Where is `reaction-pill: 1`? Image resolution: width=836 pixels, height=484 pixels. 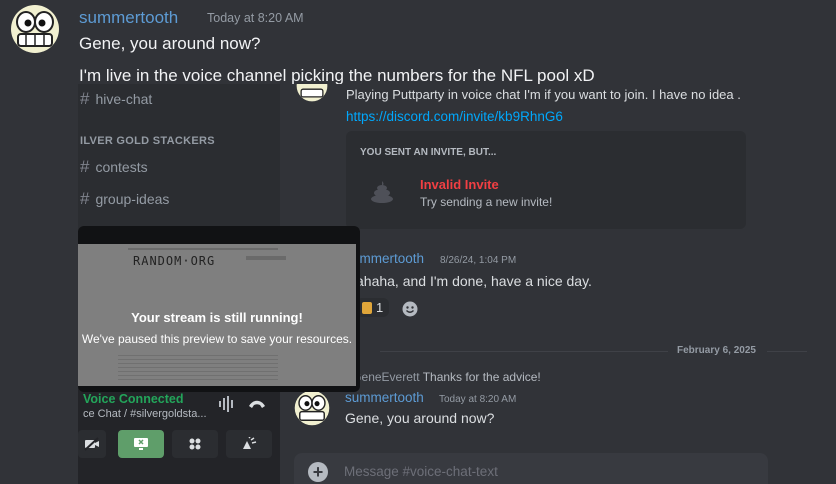
reaction-pill: 1 is located at coordinates (373, 307).